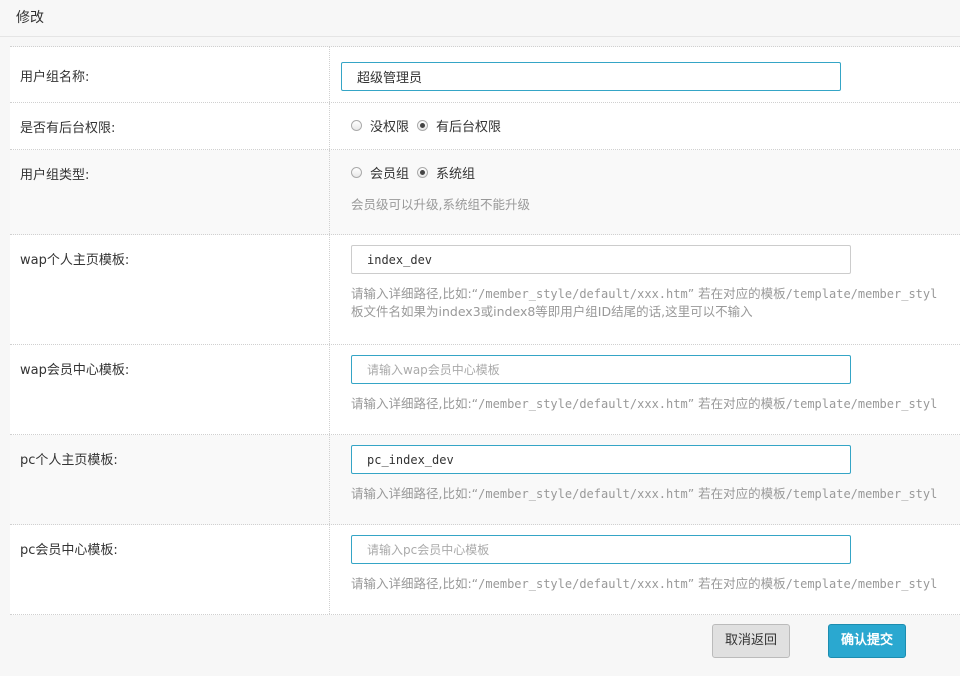 Image resolution: width=960 pixels, height=676 pixels. I want to click on page-title: 修改, so click(30, 18).